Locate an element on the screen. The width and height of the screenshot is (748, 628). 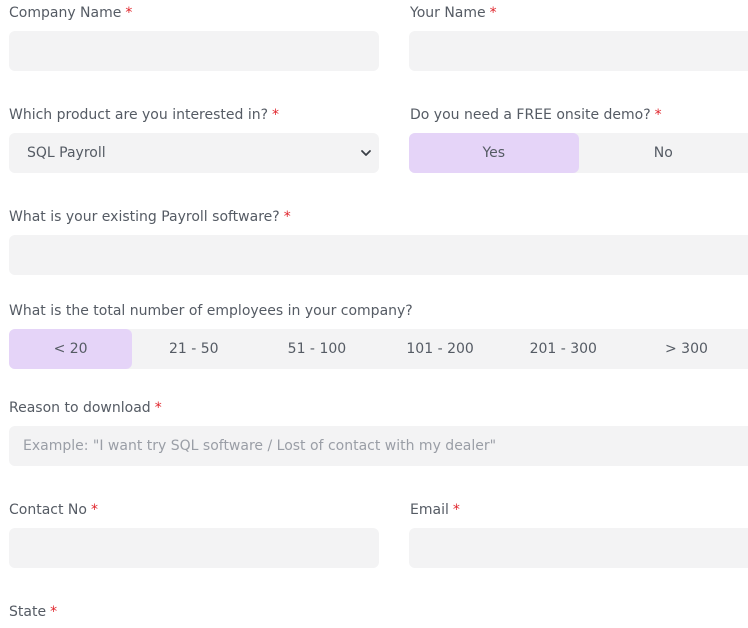
product-select-value: SQL Payroll is located at coordinates (66, 153).